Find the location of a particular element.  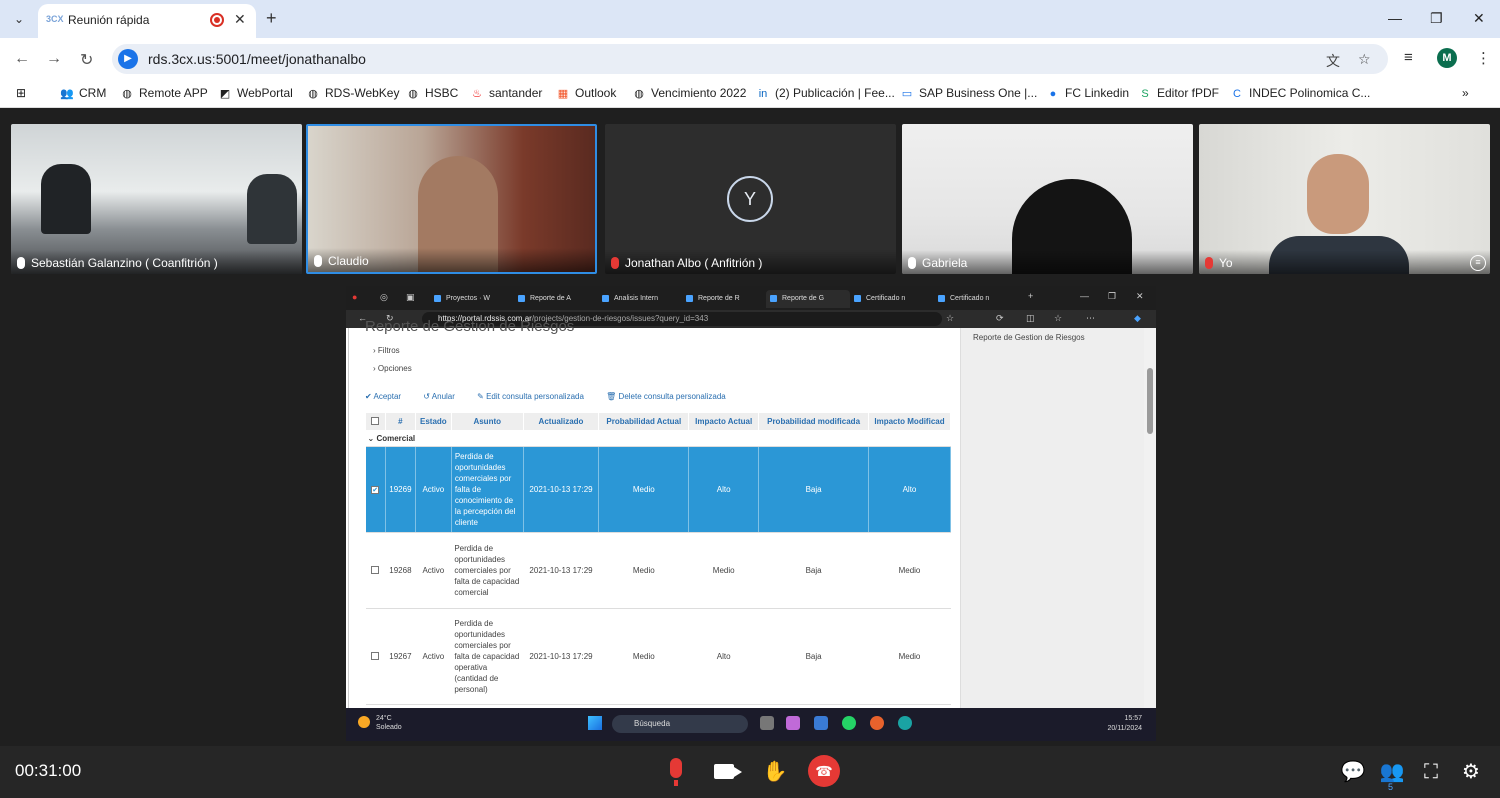

indec-icon: C is located at coordinates (1237, 94).